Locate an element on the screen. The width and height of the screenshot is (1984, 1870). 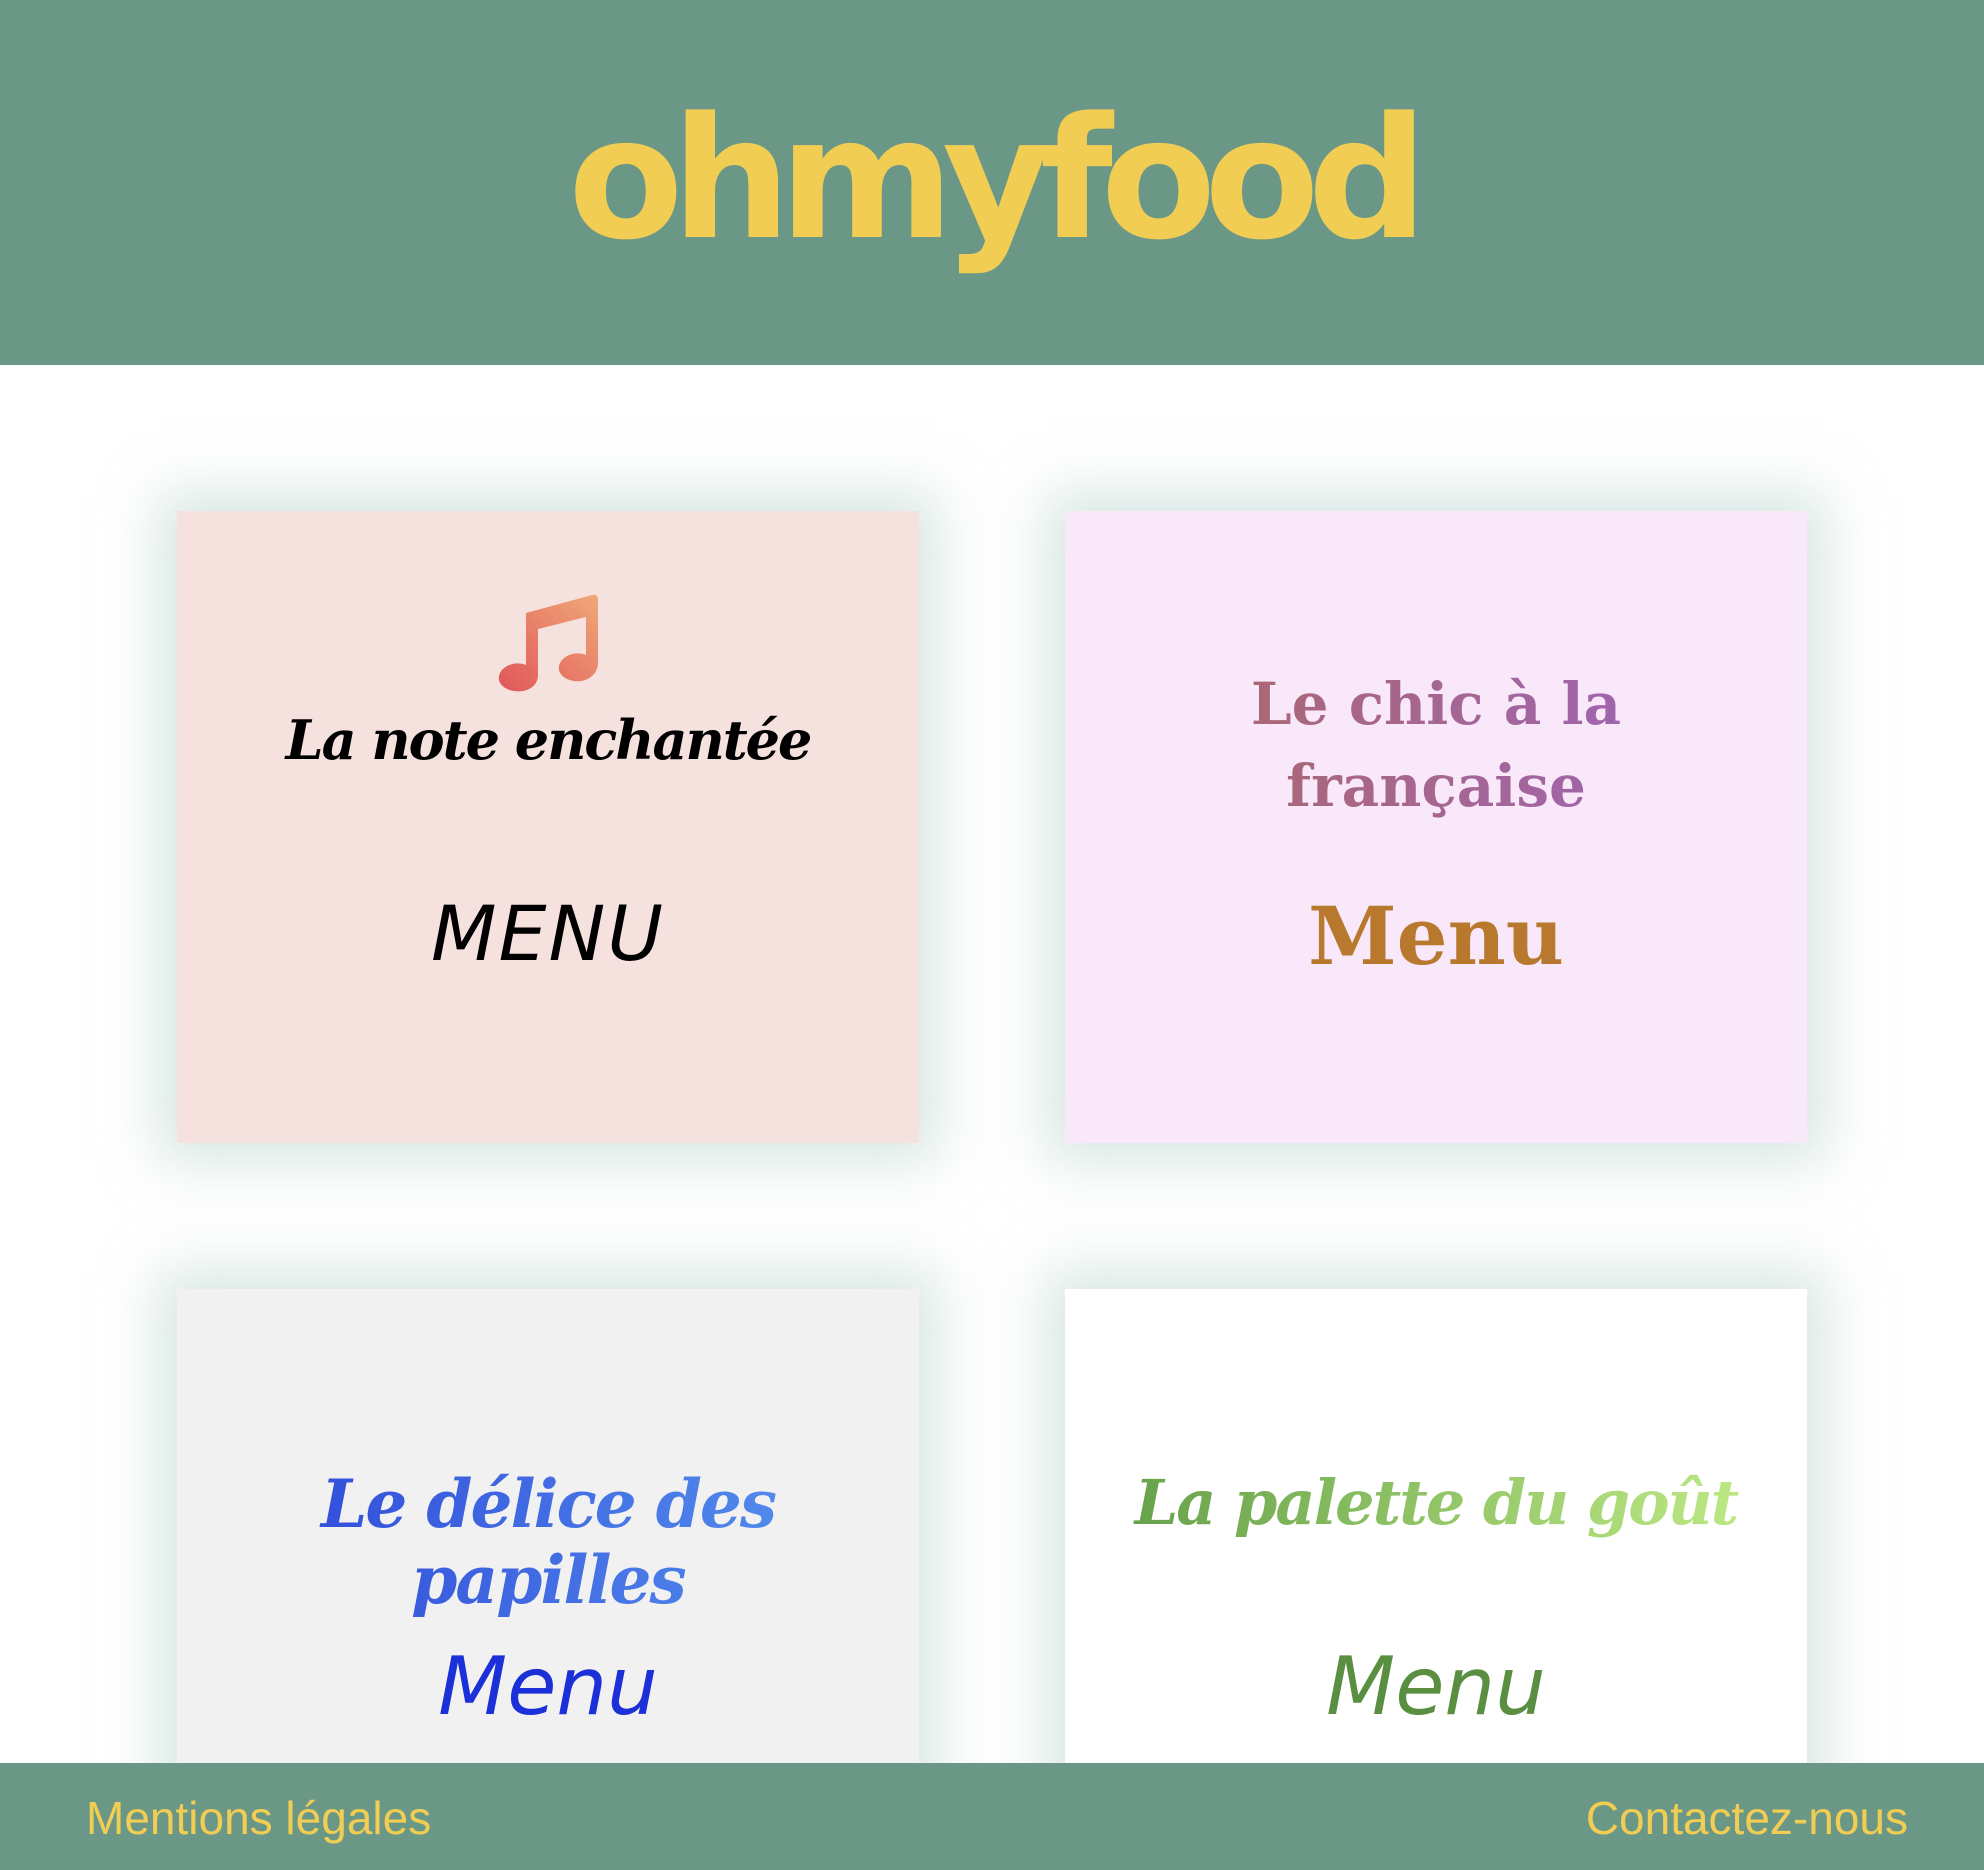
site-footer: Mentions légales Contactez-nous is located at coordinates (992, 1816).